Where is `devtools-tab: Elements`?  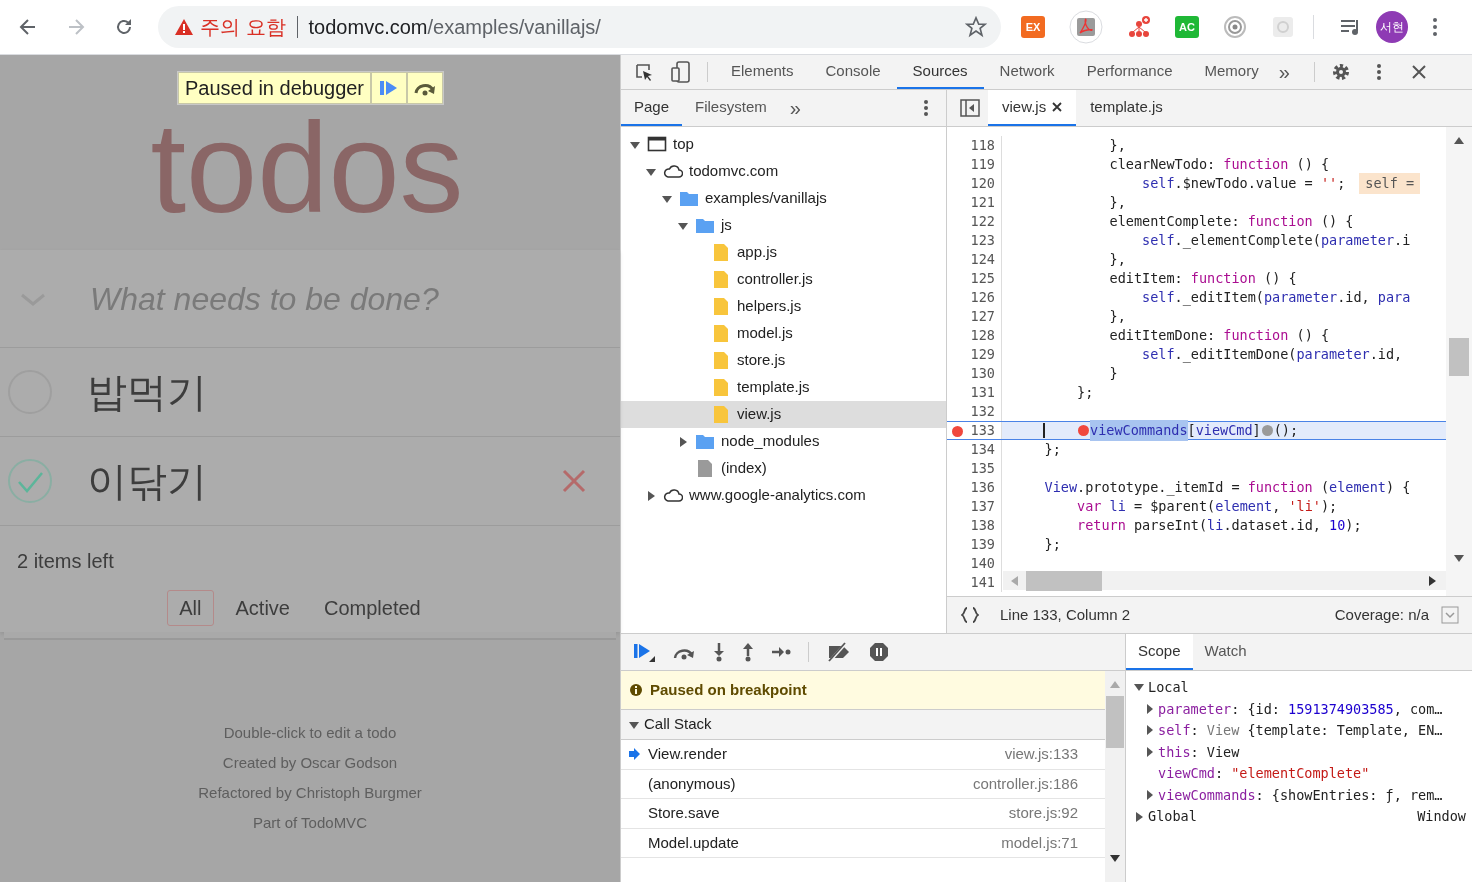 devtools-tab: Elements is located at coordinates (762, 72).